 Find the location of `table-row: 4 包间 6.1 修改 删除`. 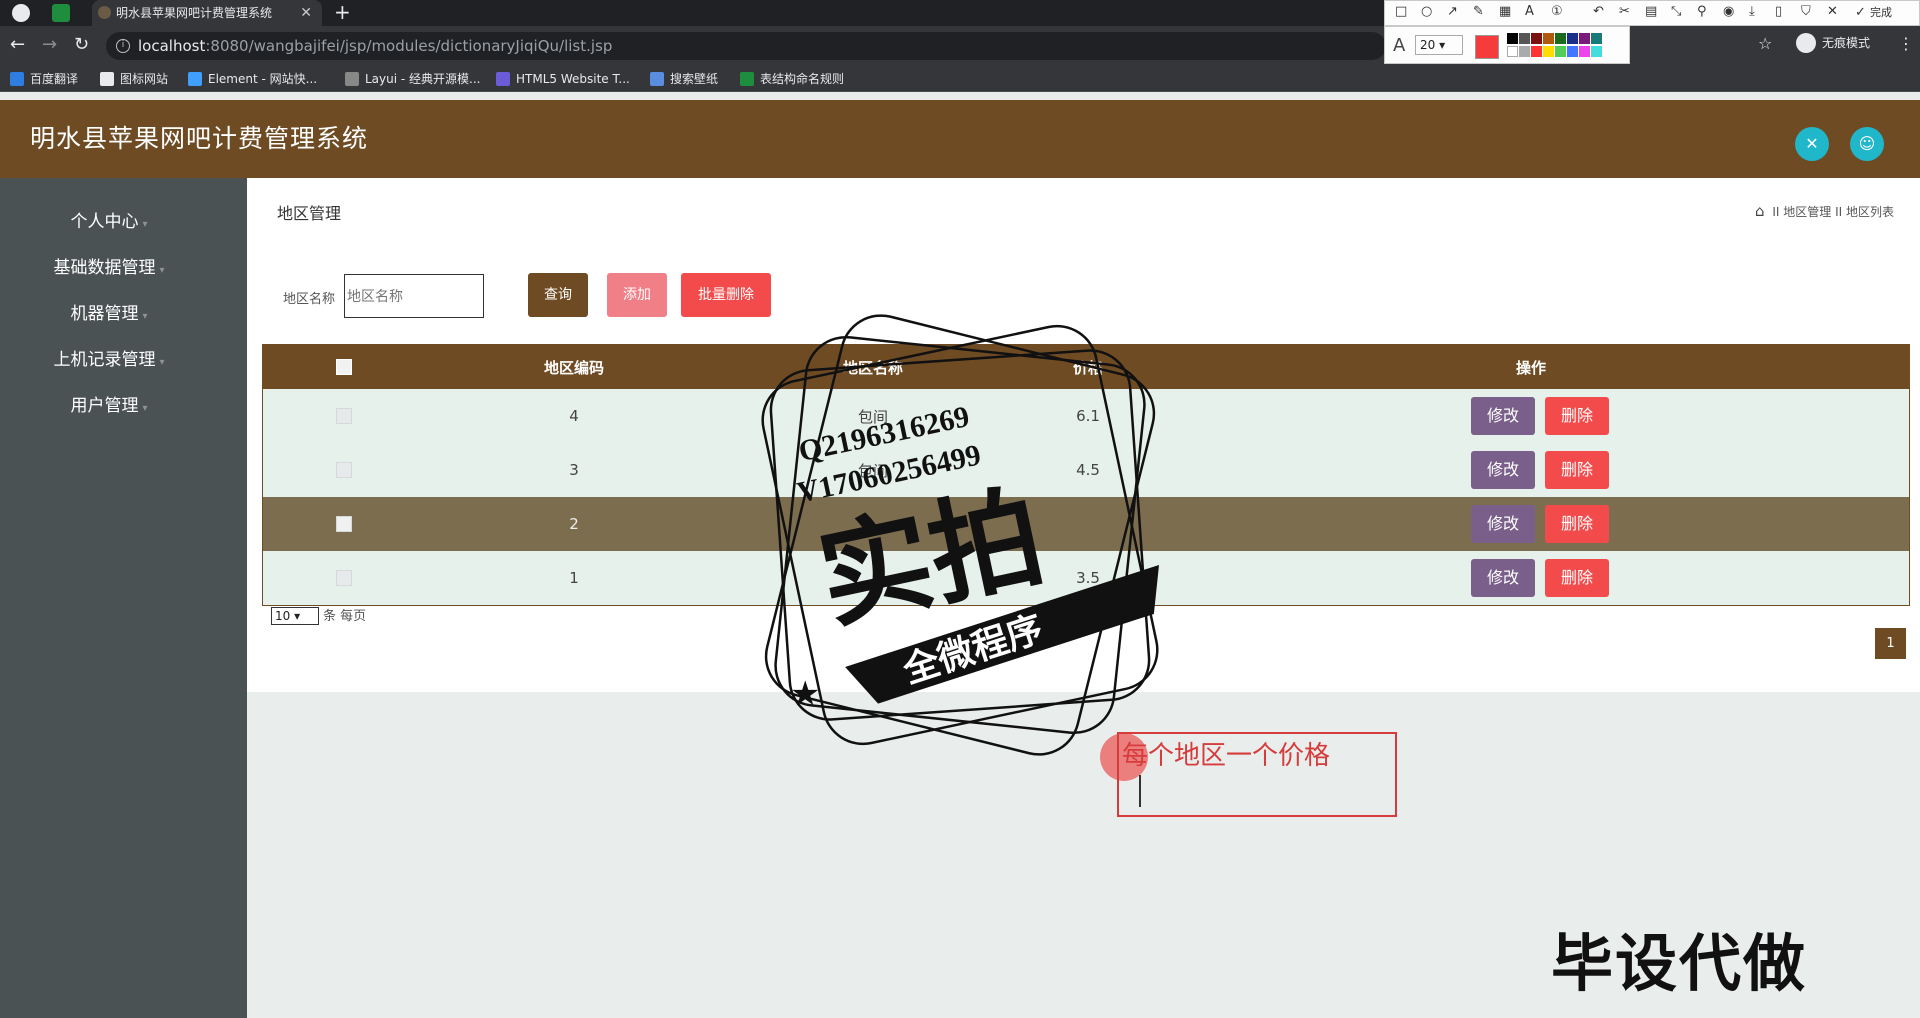

table-row: 4 包间 6.1 修改 删除 is located at coordinates (1086, 416).